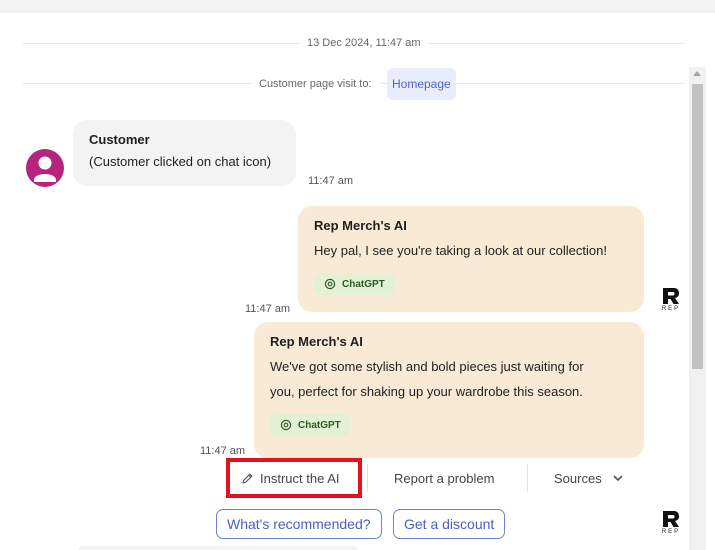 This screenshot has height=550, width=715. What do you see at coordinates (421, 84) in the screenshot?
I see `homepage-link: Homepage` at bounding box center [421, 84].